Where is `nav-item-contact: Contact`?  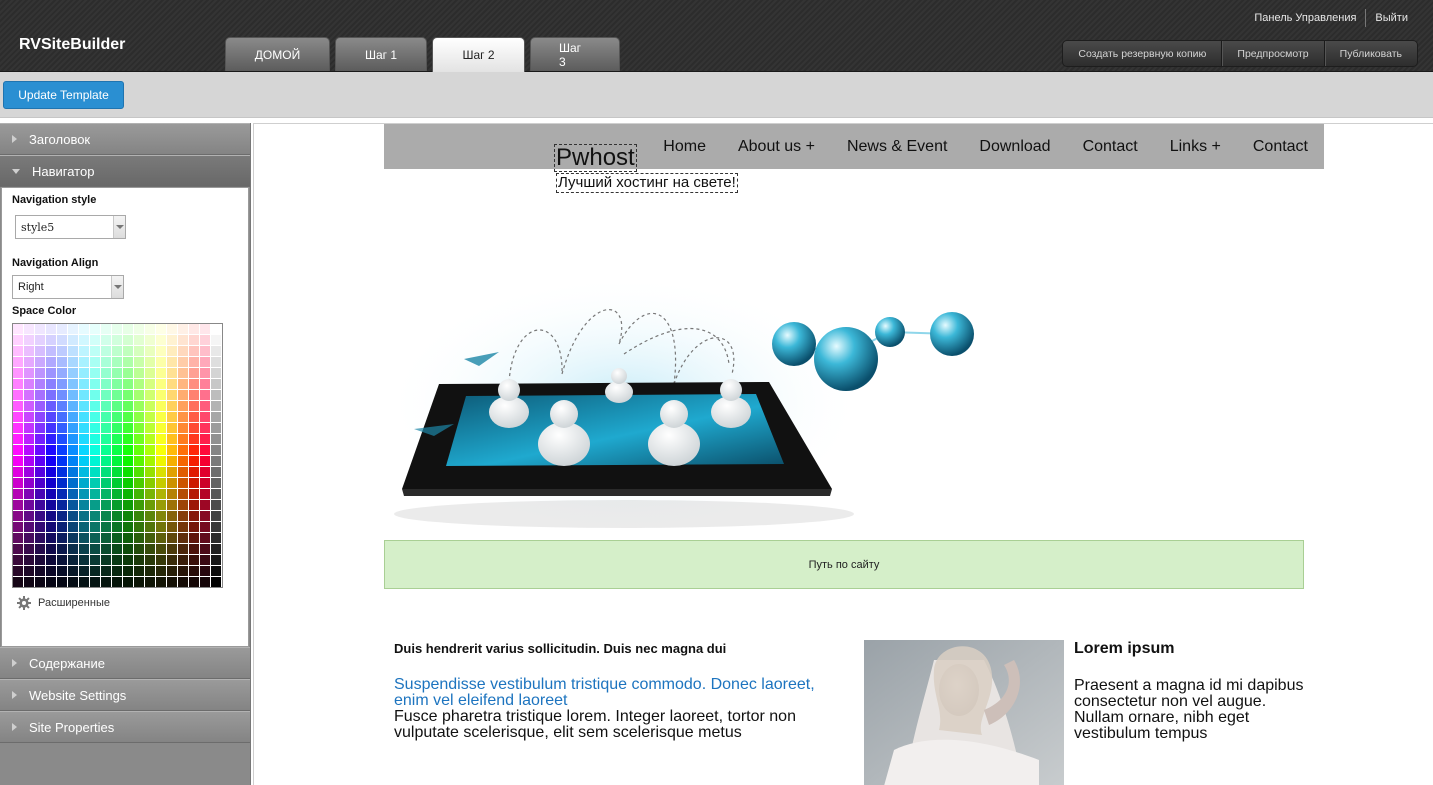
nav-item-contact: Contact is located at coordinates (1110, 147).